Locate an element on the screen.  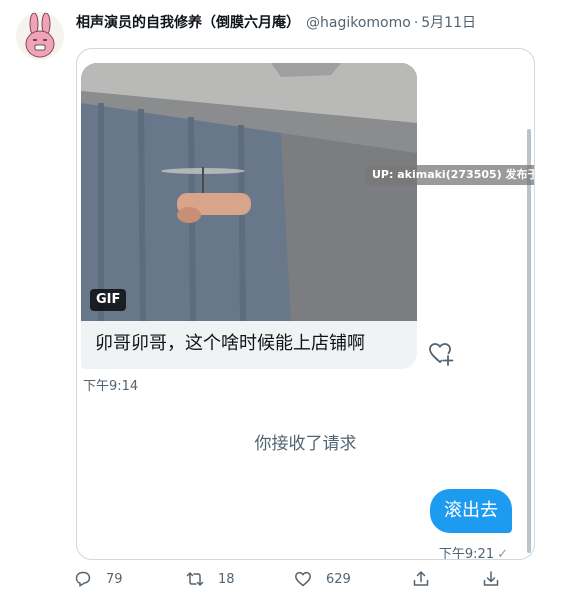
outgoing-message-text: 滚出去 is located at coordinates (471, 510).